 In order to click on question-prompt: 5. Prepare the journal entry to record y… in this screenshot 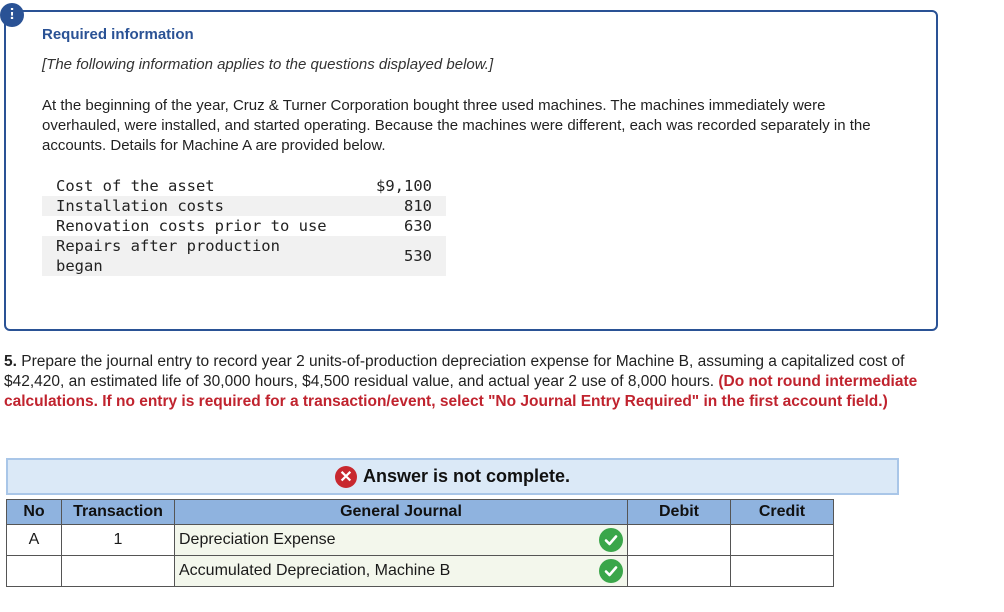, I will do `click(464, 382)`.